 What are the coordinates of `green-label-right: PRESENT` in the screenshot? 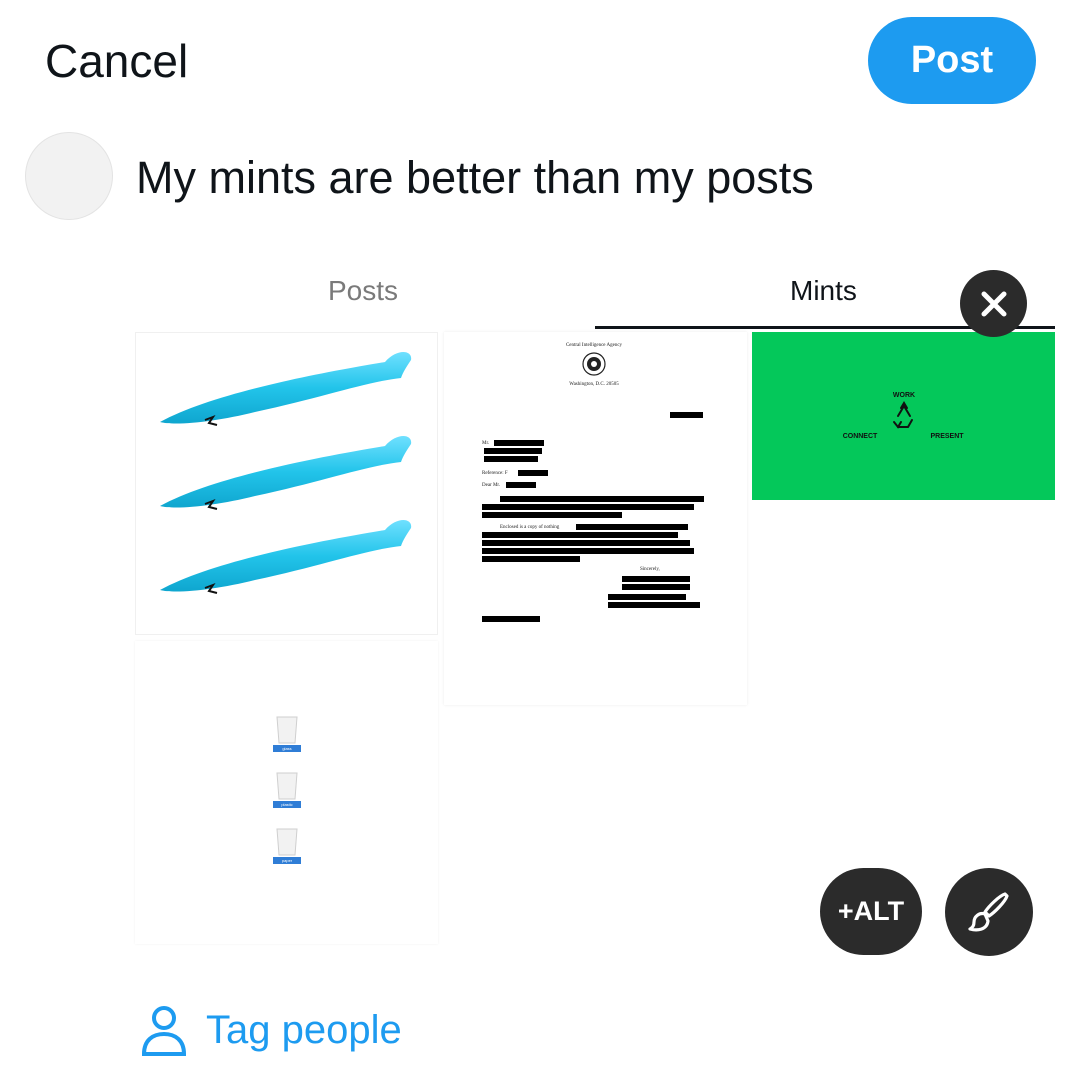 It's located at (947, 436).